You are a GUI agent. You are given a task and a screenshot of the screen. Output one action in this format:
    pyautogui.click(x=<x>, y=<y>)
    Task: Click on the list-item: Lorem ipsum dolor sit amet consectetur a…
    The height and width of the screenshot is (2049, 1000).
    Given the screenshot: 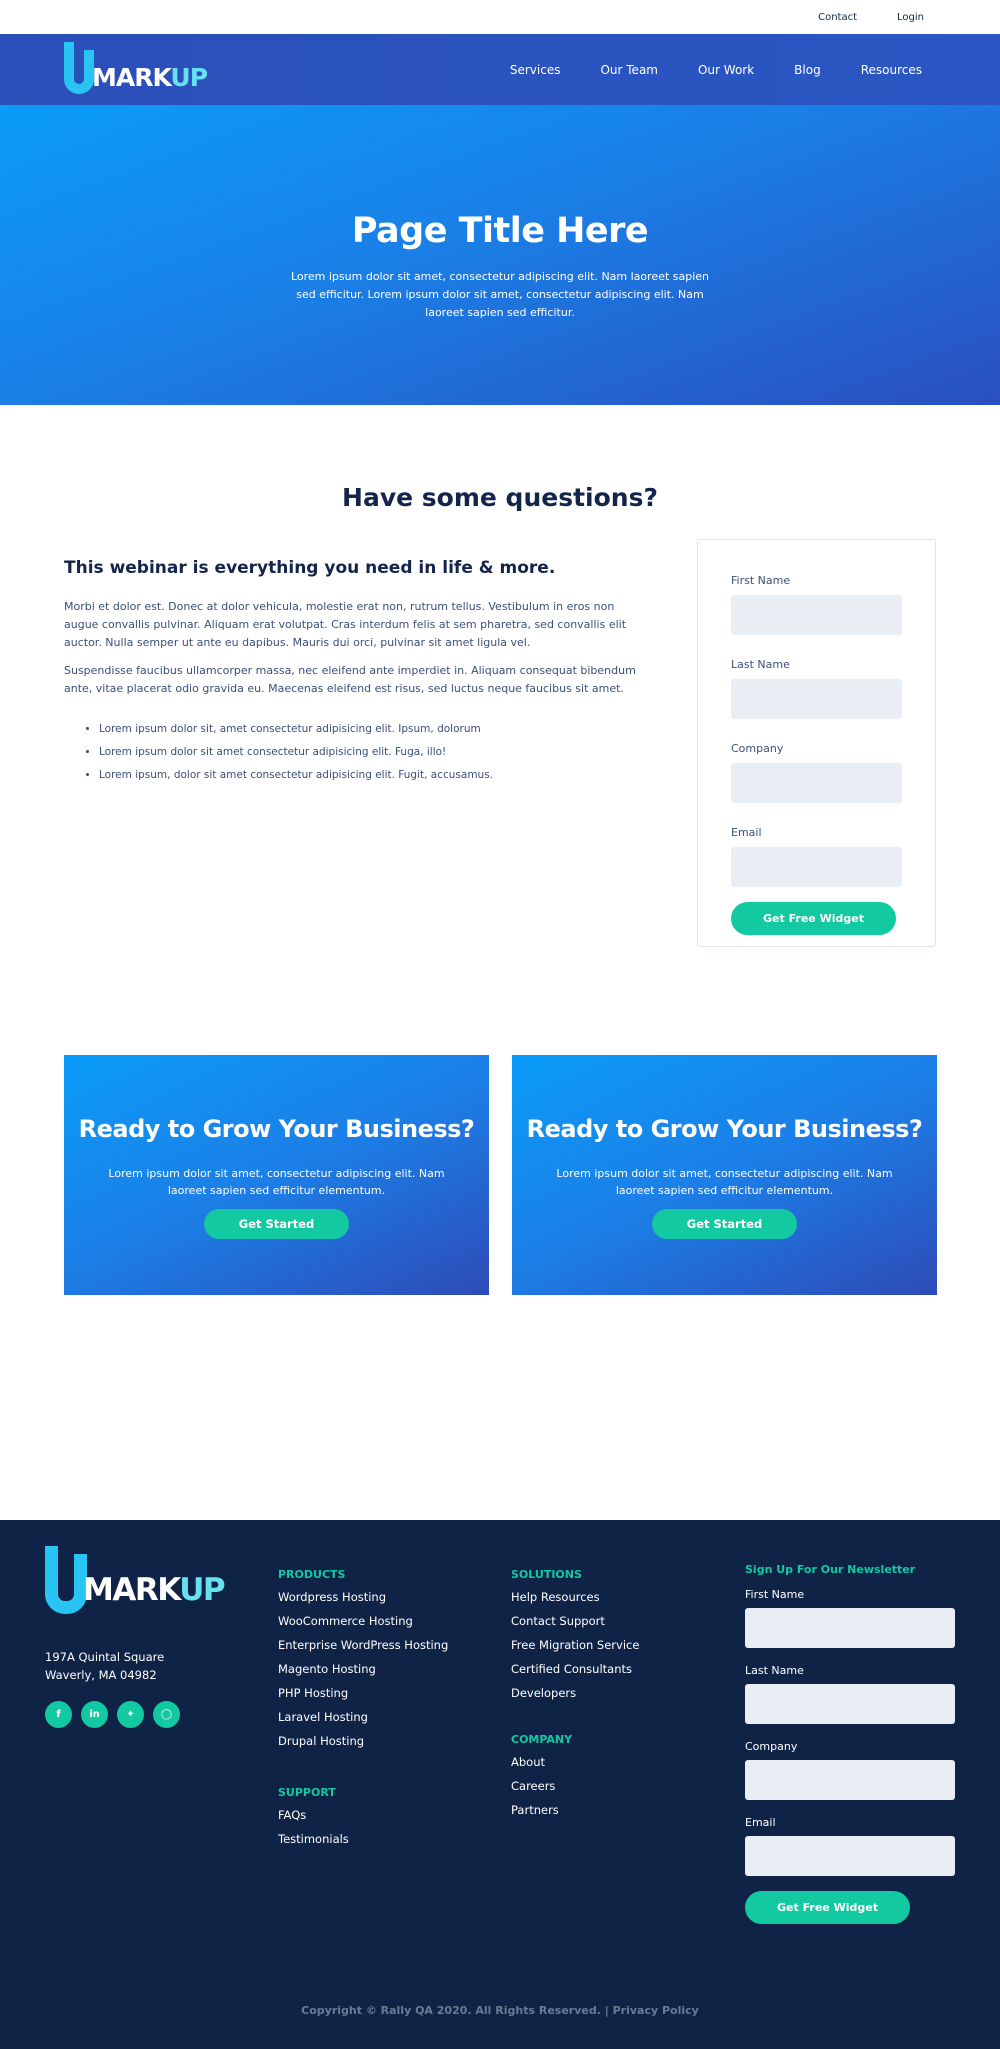 What is the action you would take?
    pyautogui.click(x=371, y=752)
    